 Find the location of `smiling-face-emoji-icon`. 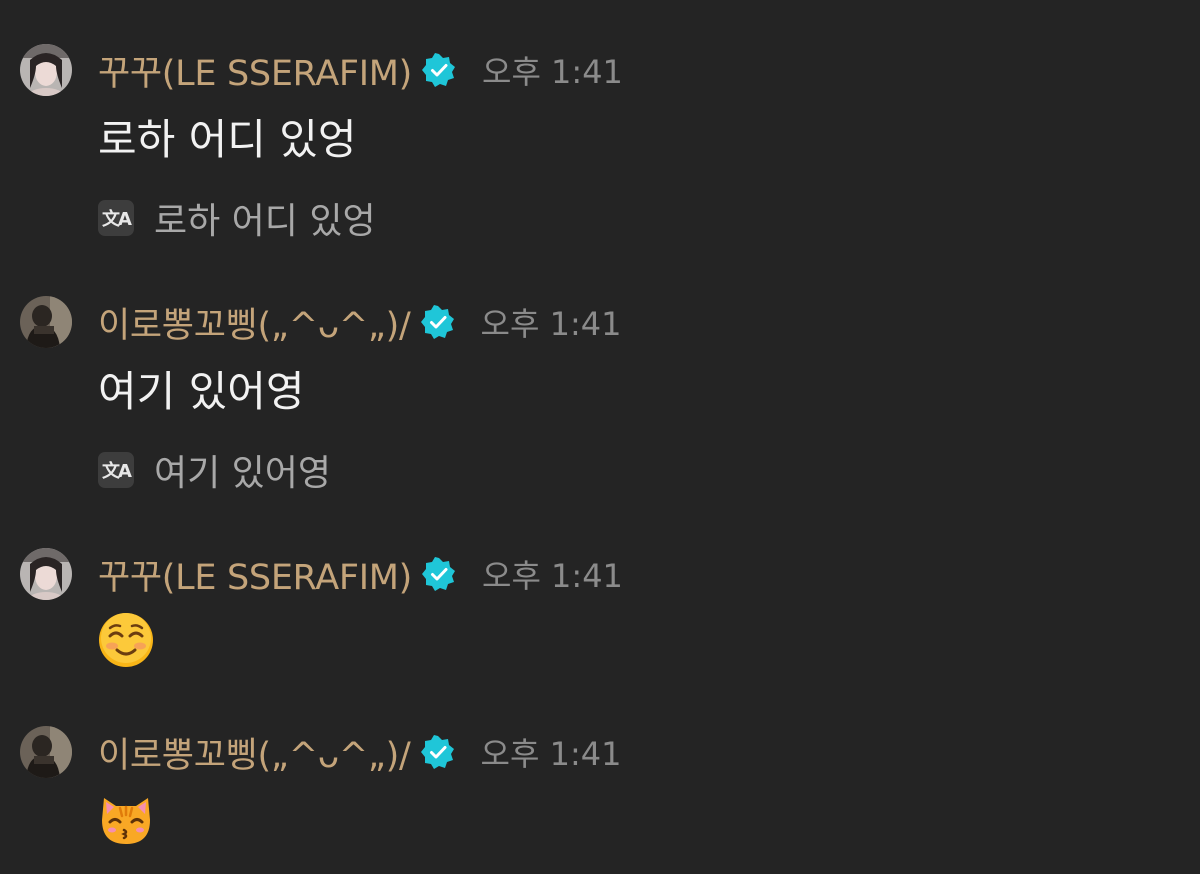

smiling-face-emoji-icon is located at coordinates (126, 640).